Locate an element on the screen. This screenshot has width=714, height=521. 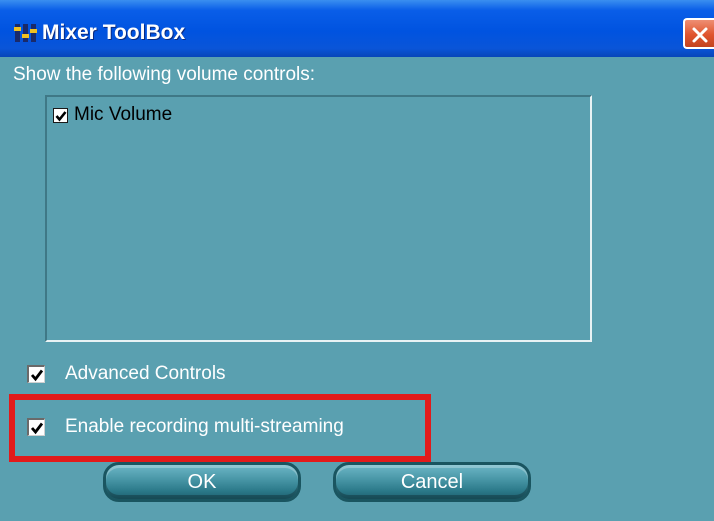
close-button is located at coordinates (698, 33).